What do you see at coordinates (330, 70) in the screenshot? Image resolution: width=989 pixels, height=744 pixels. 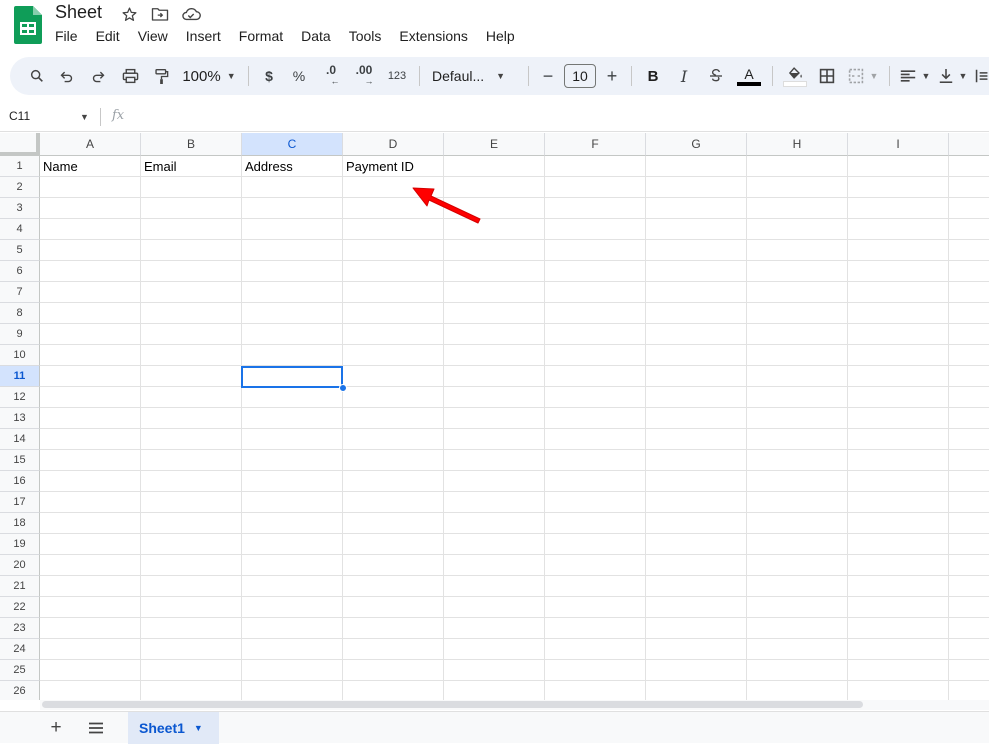 I see `decrease-decimal-label: .0` at bounding box center [330, 70].